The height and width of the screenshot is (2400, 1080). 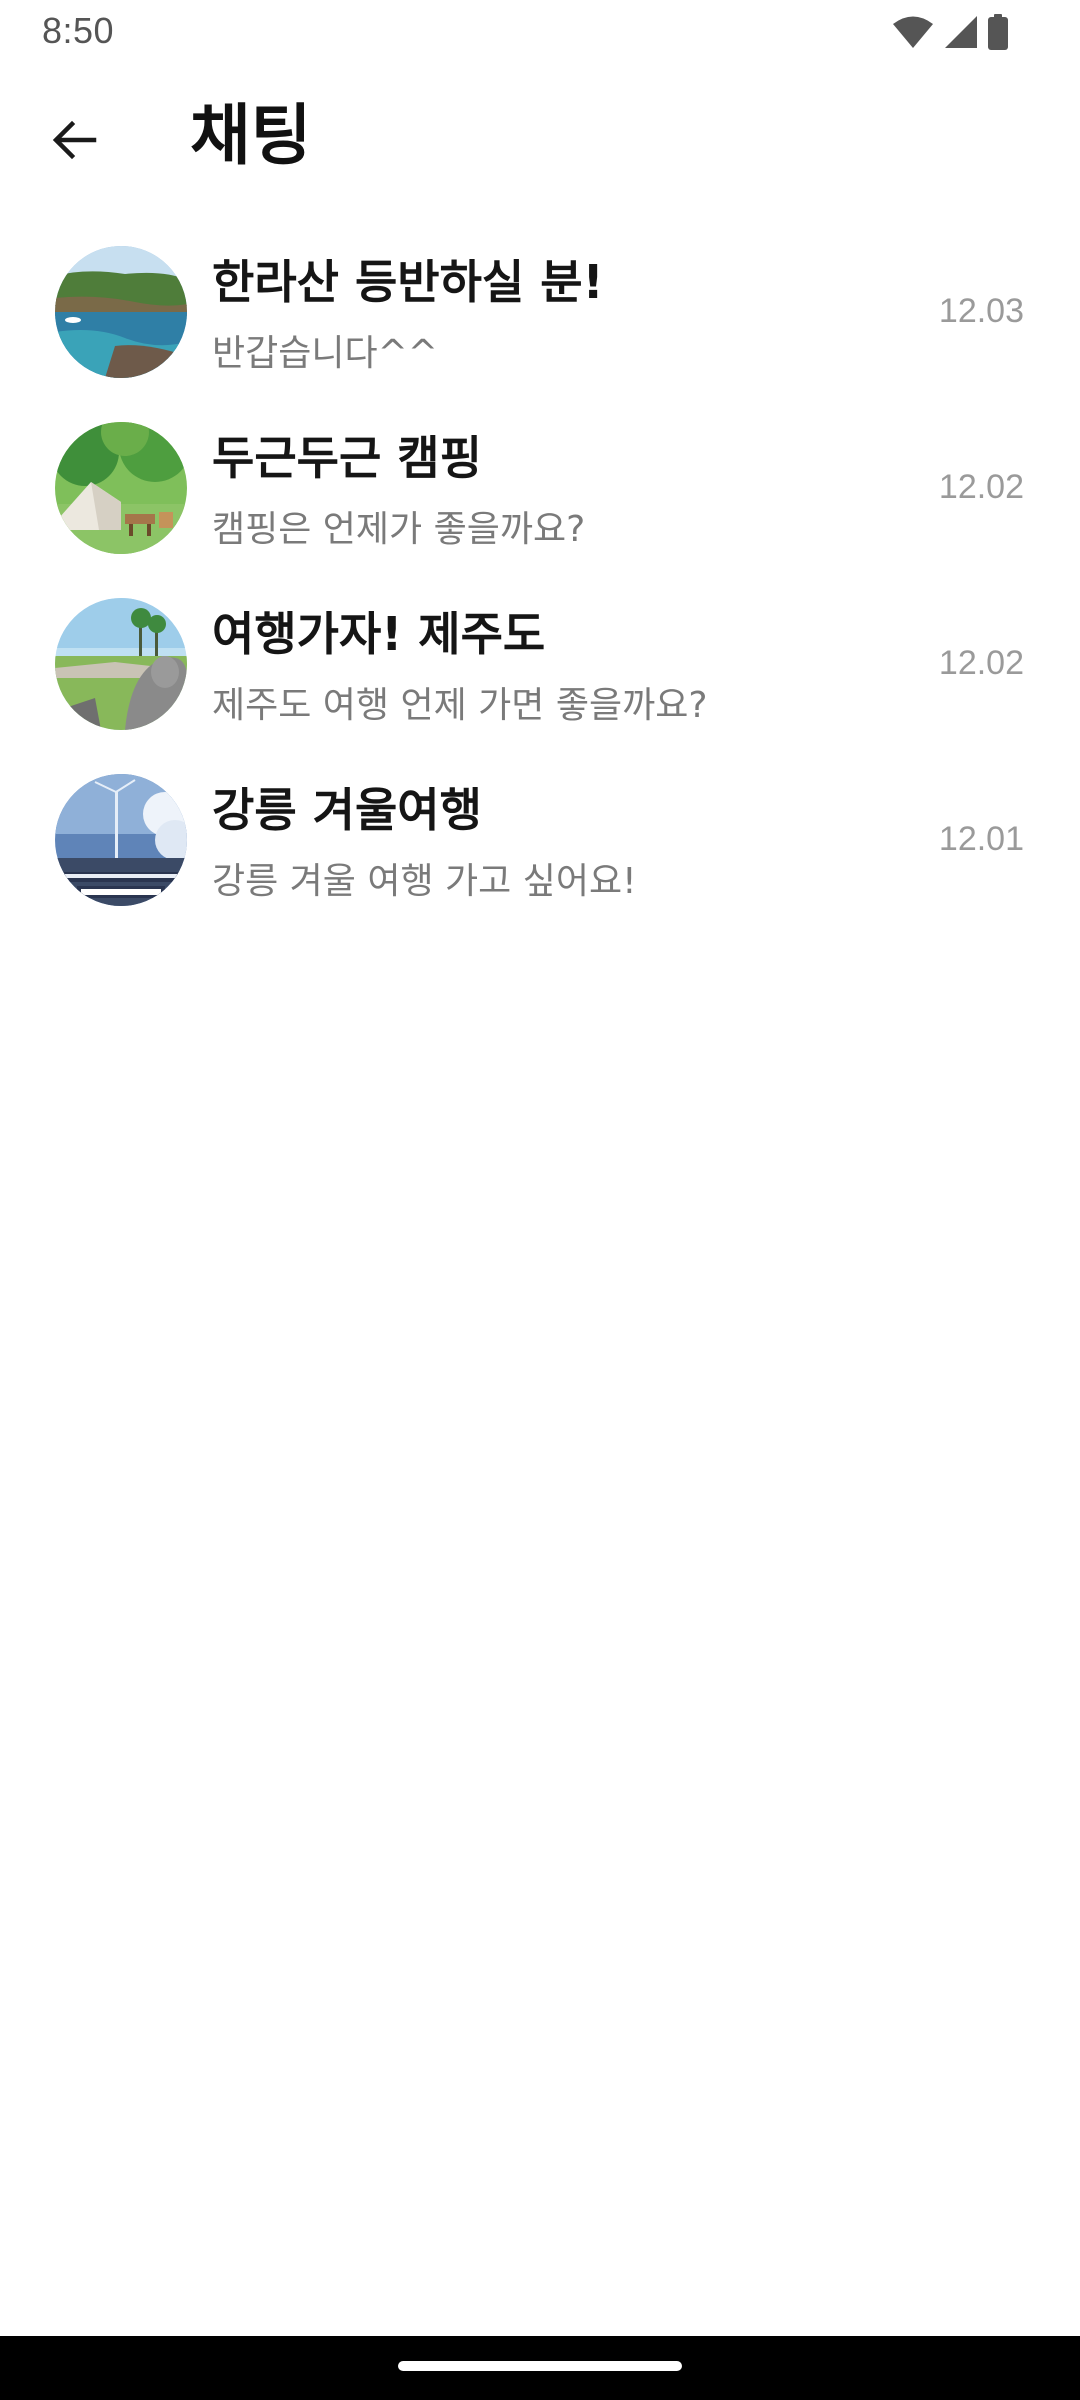 What do you see at coordinates (913, 32) in the screenshot?
I see `wifi-icon` at bounding box center [913, 32].